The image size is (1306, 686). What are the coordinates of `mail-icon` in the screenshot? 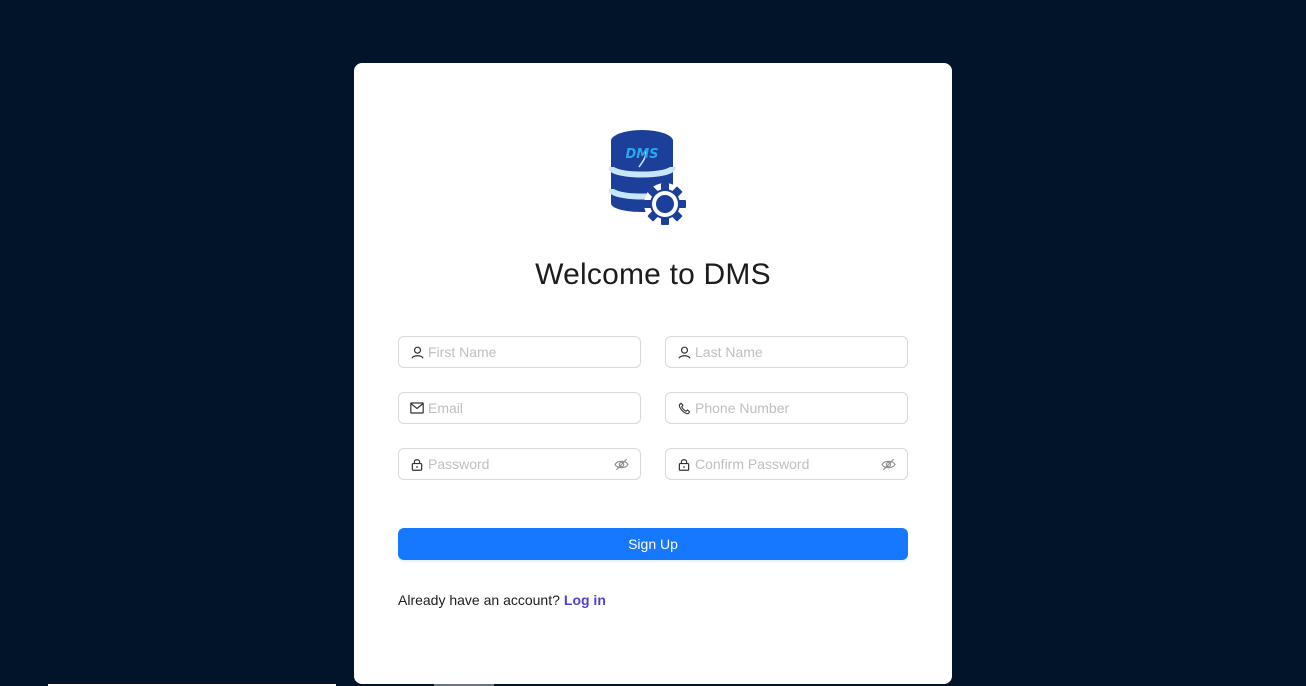 It's located at (417, 408).